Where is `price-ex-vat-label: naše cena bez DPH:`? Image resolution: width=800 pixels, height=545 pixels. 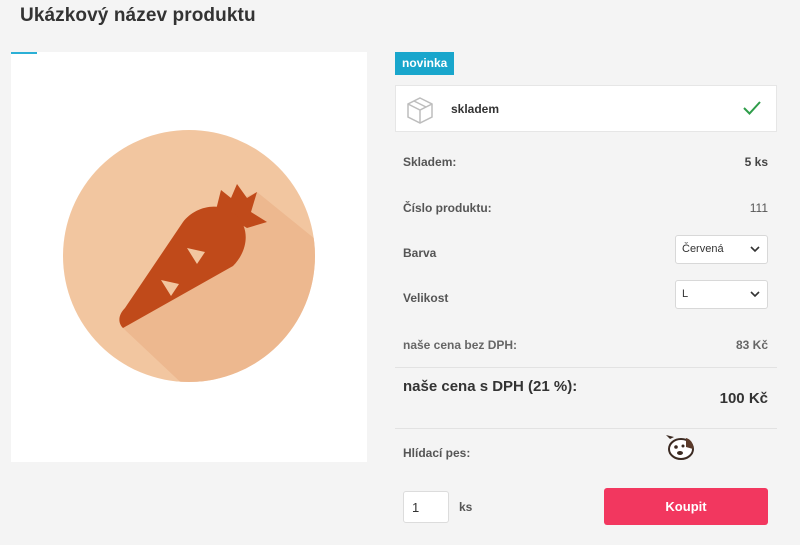 price-ex-vat-label: naše cena bez DPH: is located at coordinates (460, 345).